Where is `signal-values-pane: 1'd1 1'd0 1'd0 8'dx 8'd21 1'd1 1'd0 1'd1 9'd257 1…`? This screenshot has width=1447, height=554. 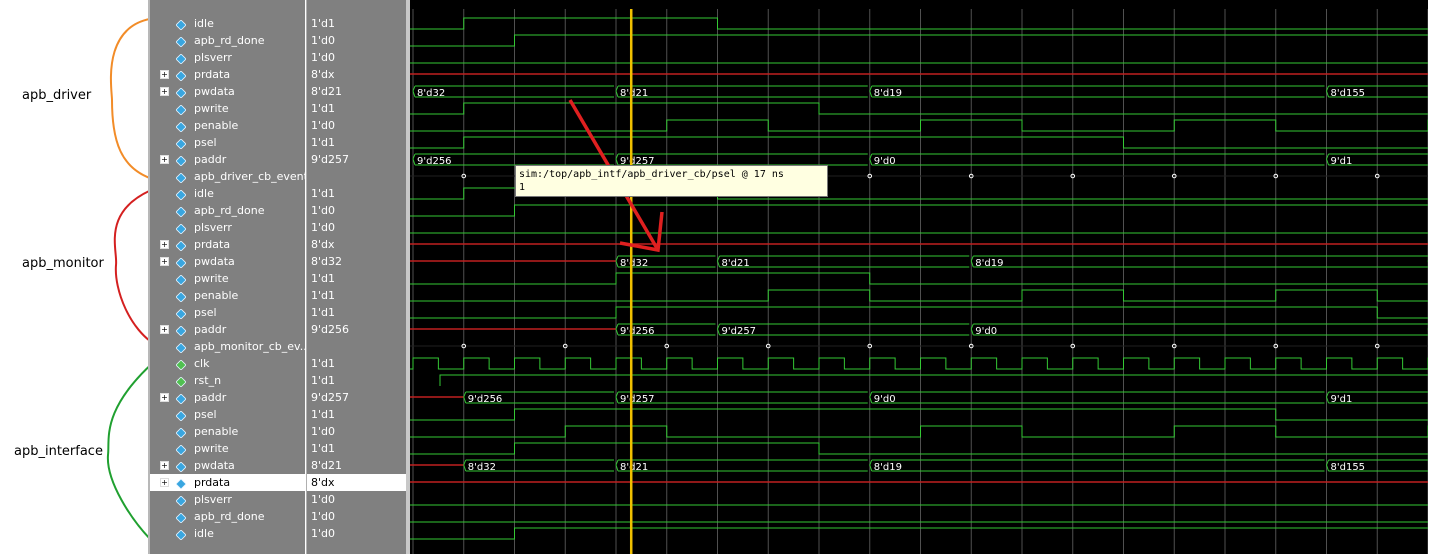 signal-values-pane: 1'd1 1'd0 1'd0 8'dx 8'd21 1'd1 1'd0 1'd1 9'd257 1… is located at coordinates (356, 277).